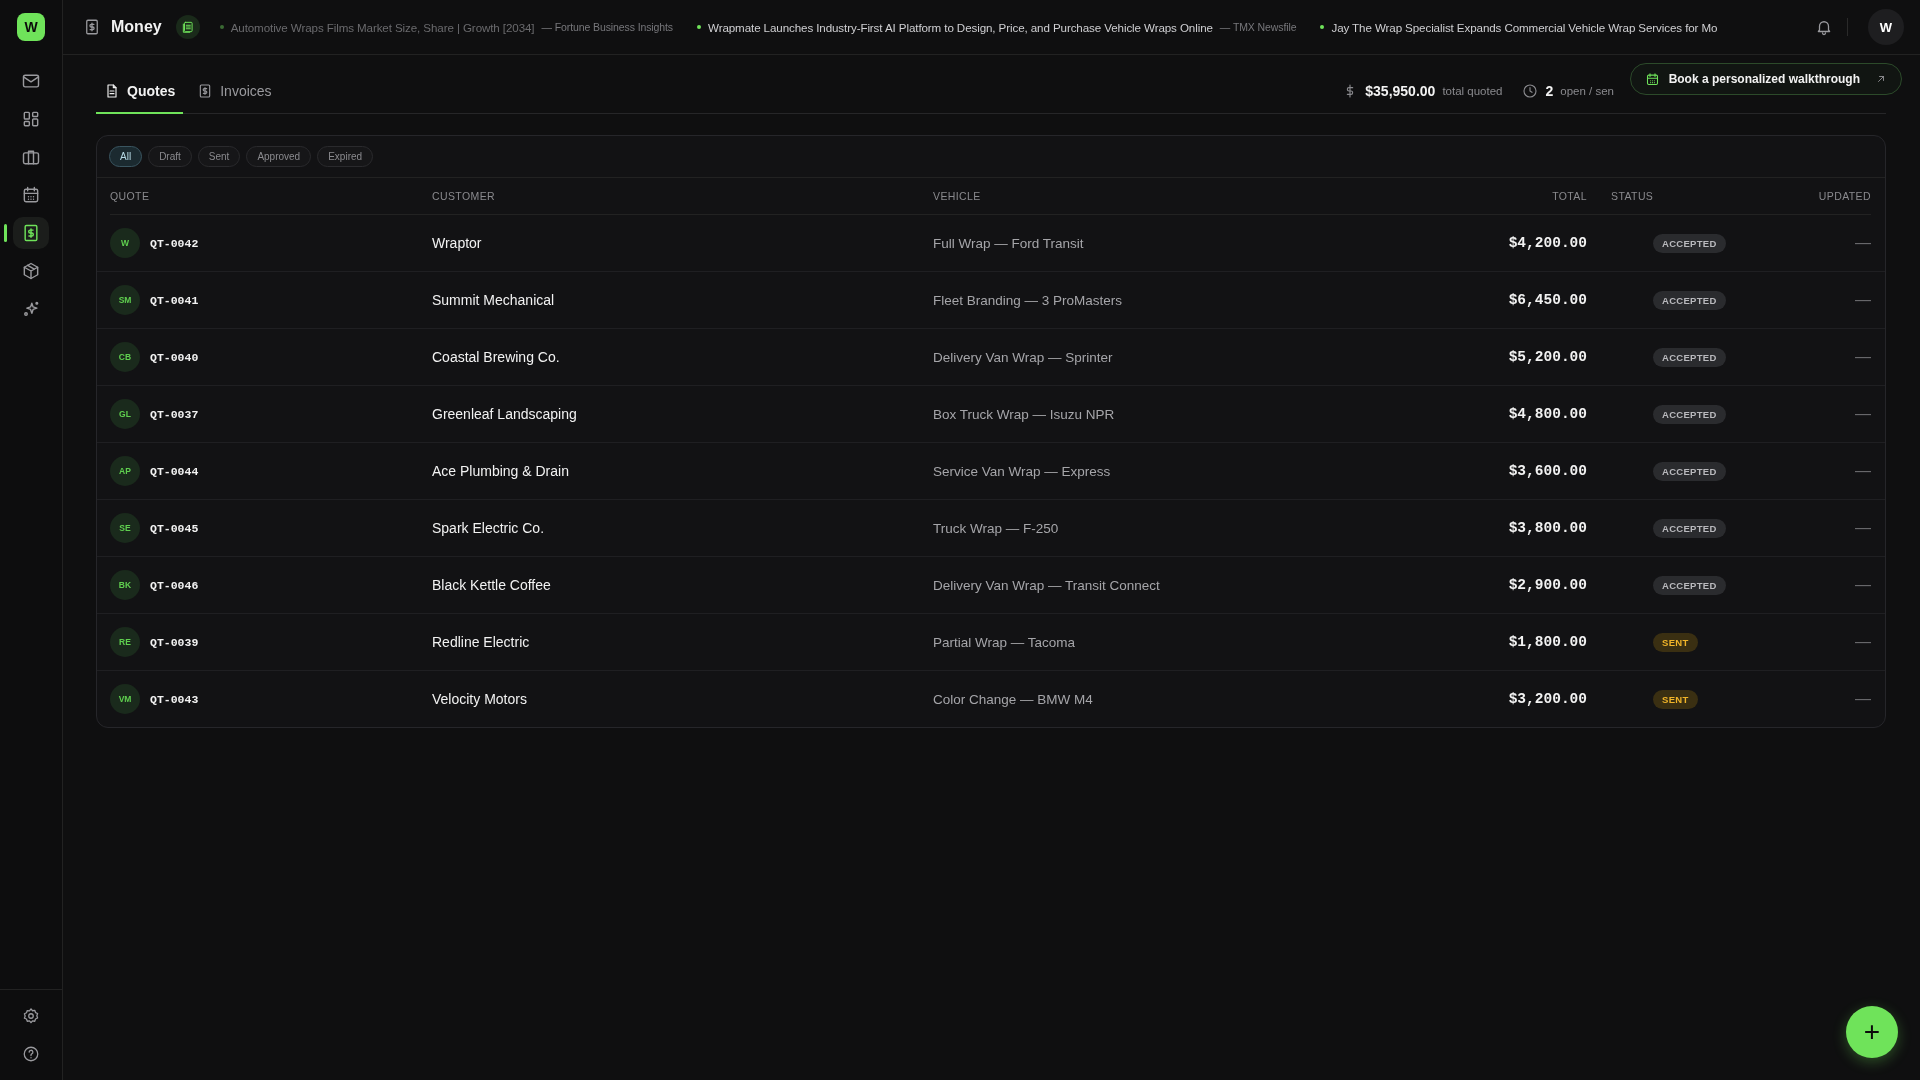  What do you see at coordinates (125, 357) in the screenshot?
I see `customer-avatar: CB` at bounding box center [125, 357].